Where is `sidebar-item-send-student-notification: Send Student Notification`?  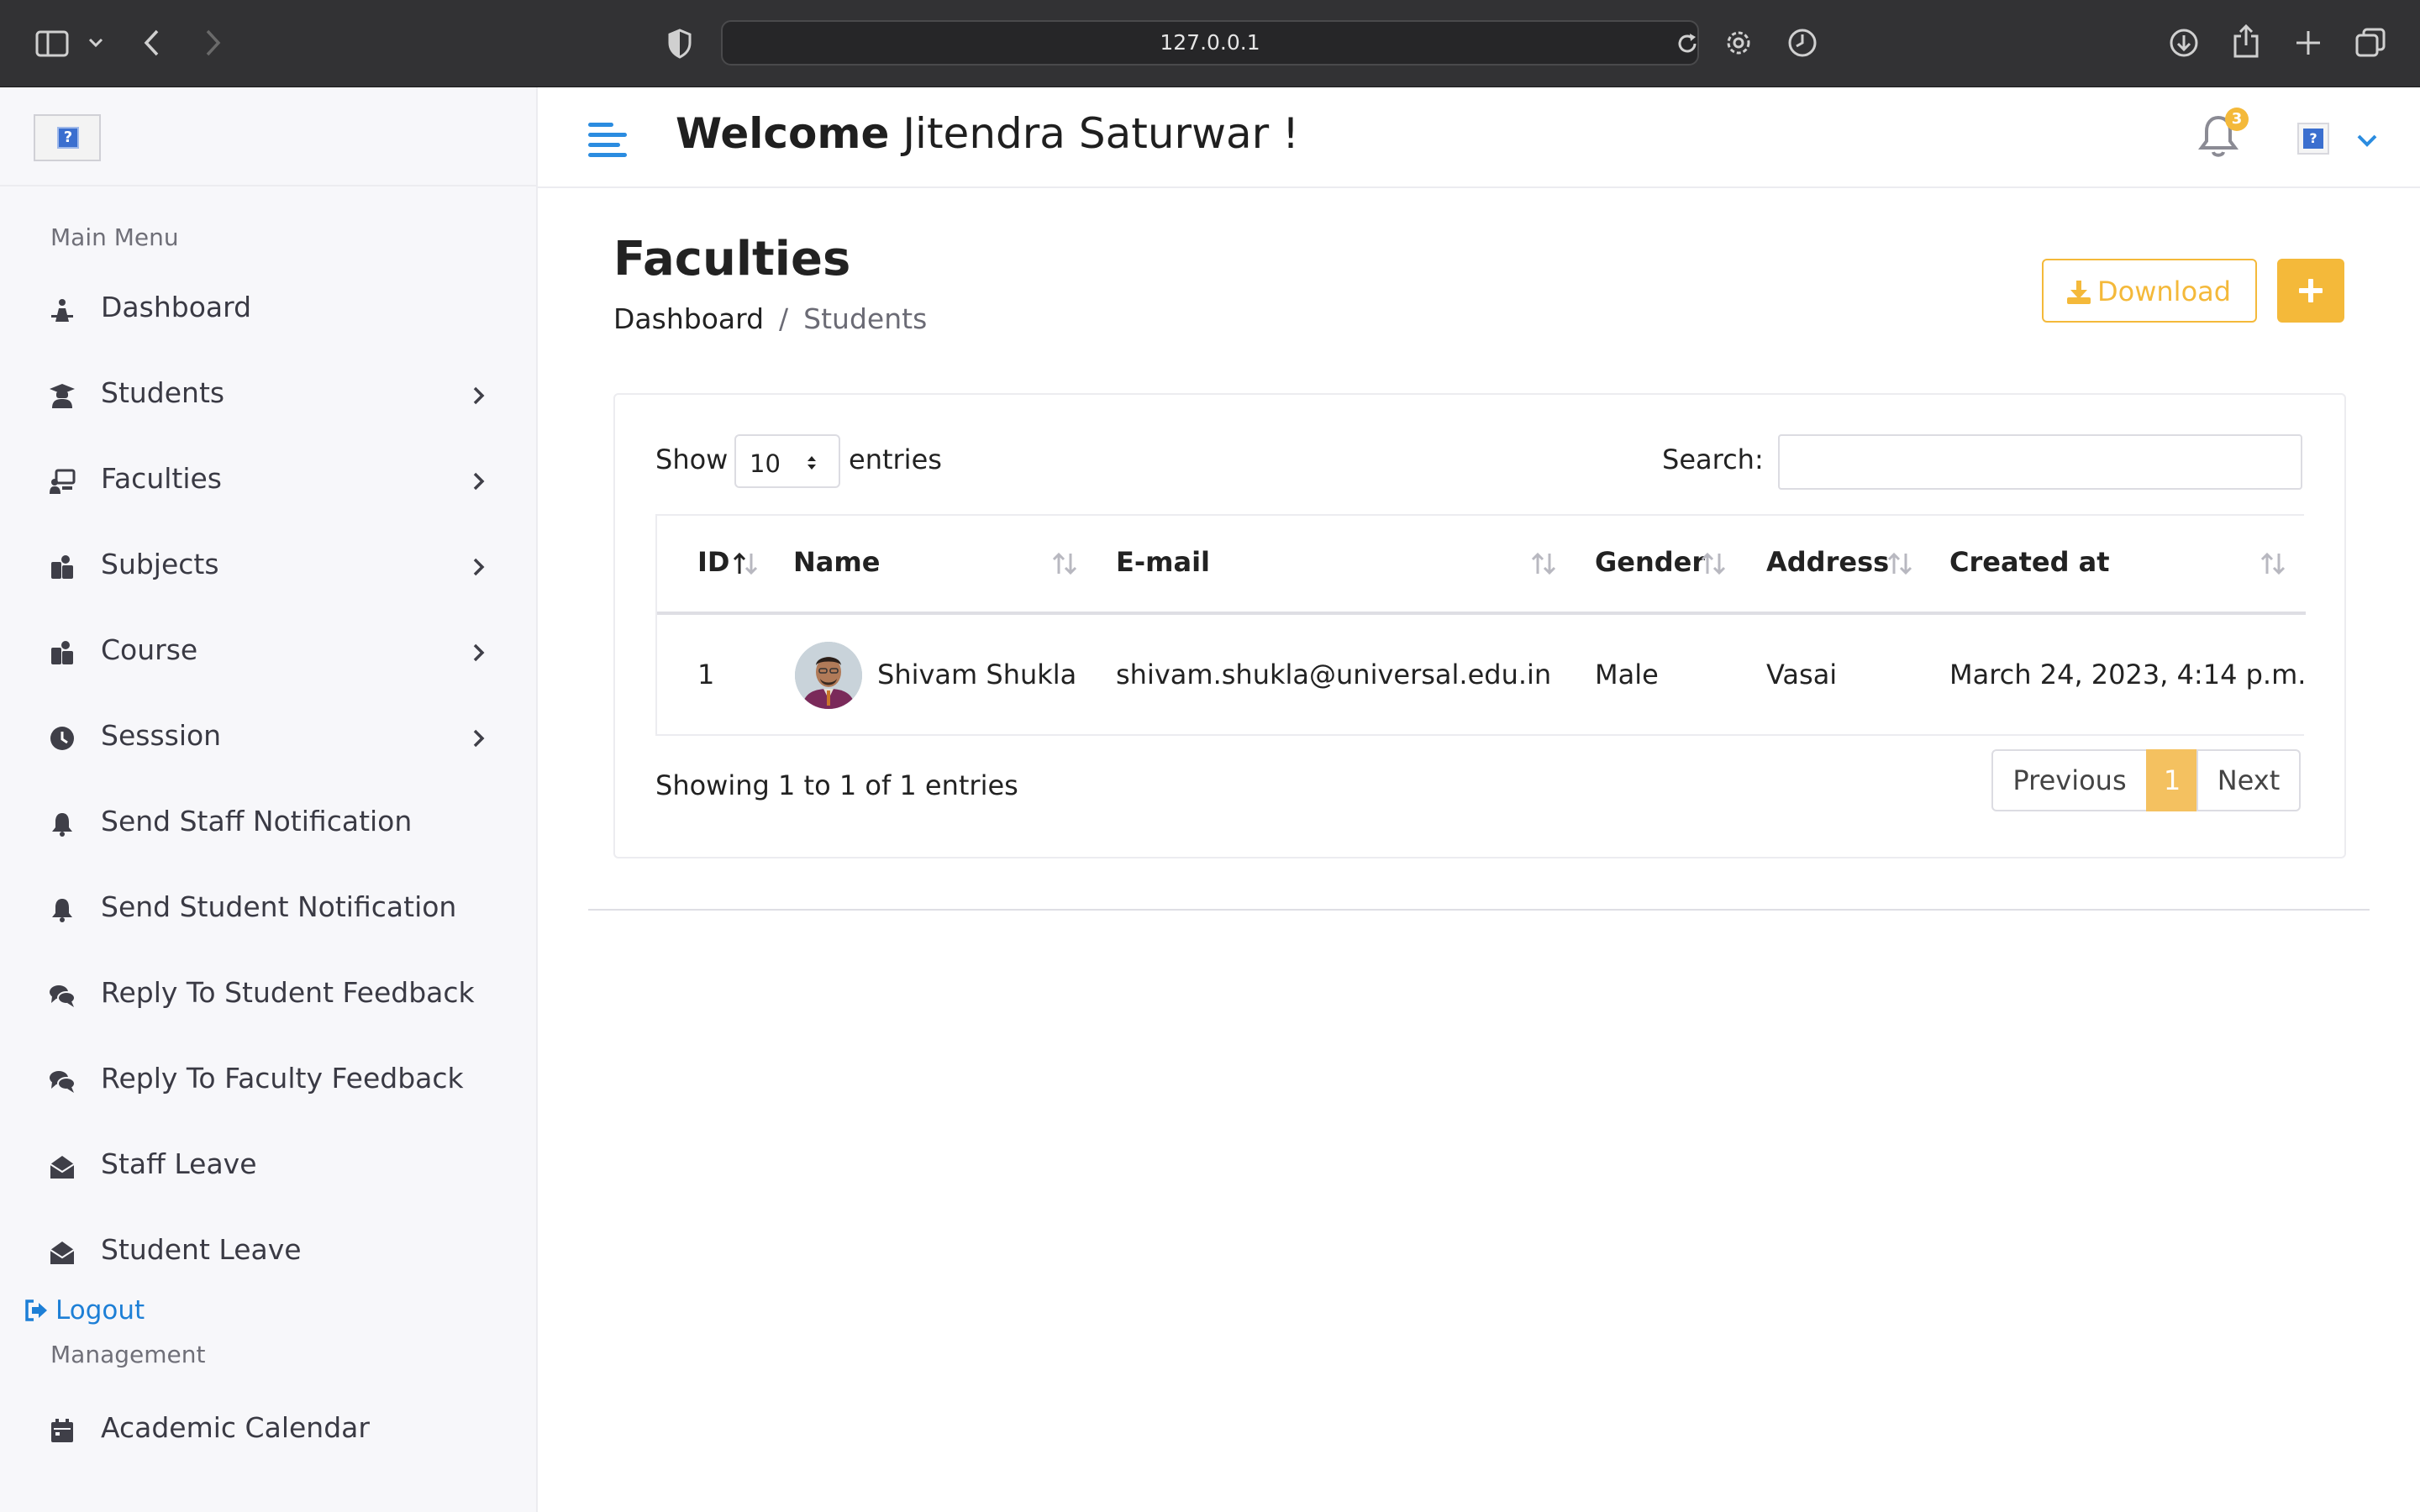 sidebar-item-send-student-notification: Send Student Notification is located at coordinates (267, 910).